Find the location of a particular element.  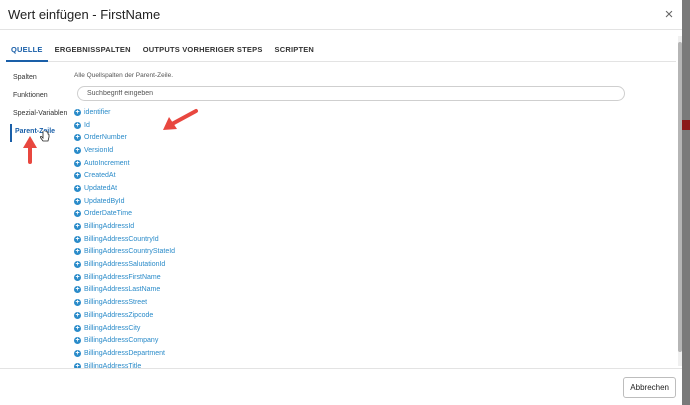

annotation-layer is located at coordinates (110, 136).